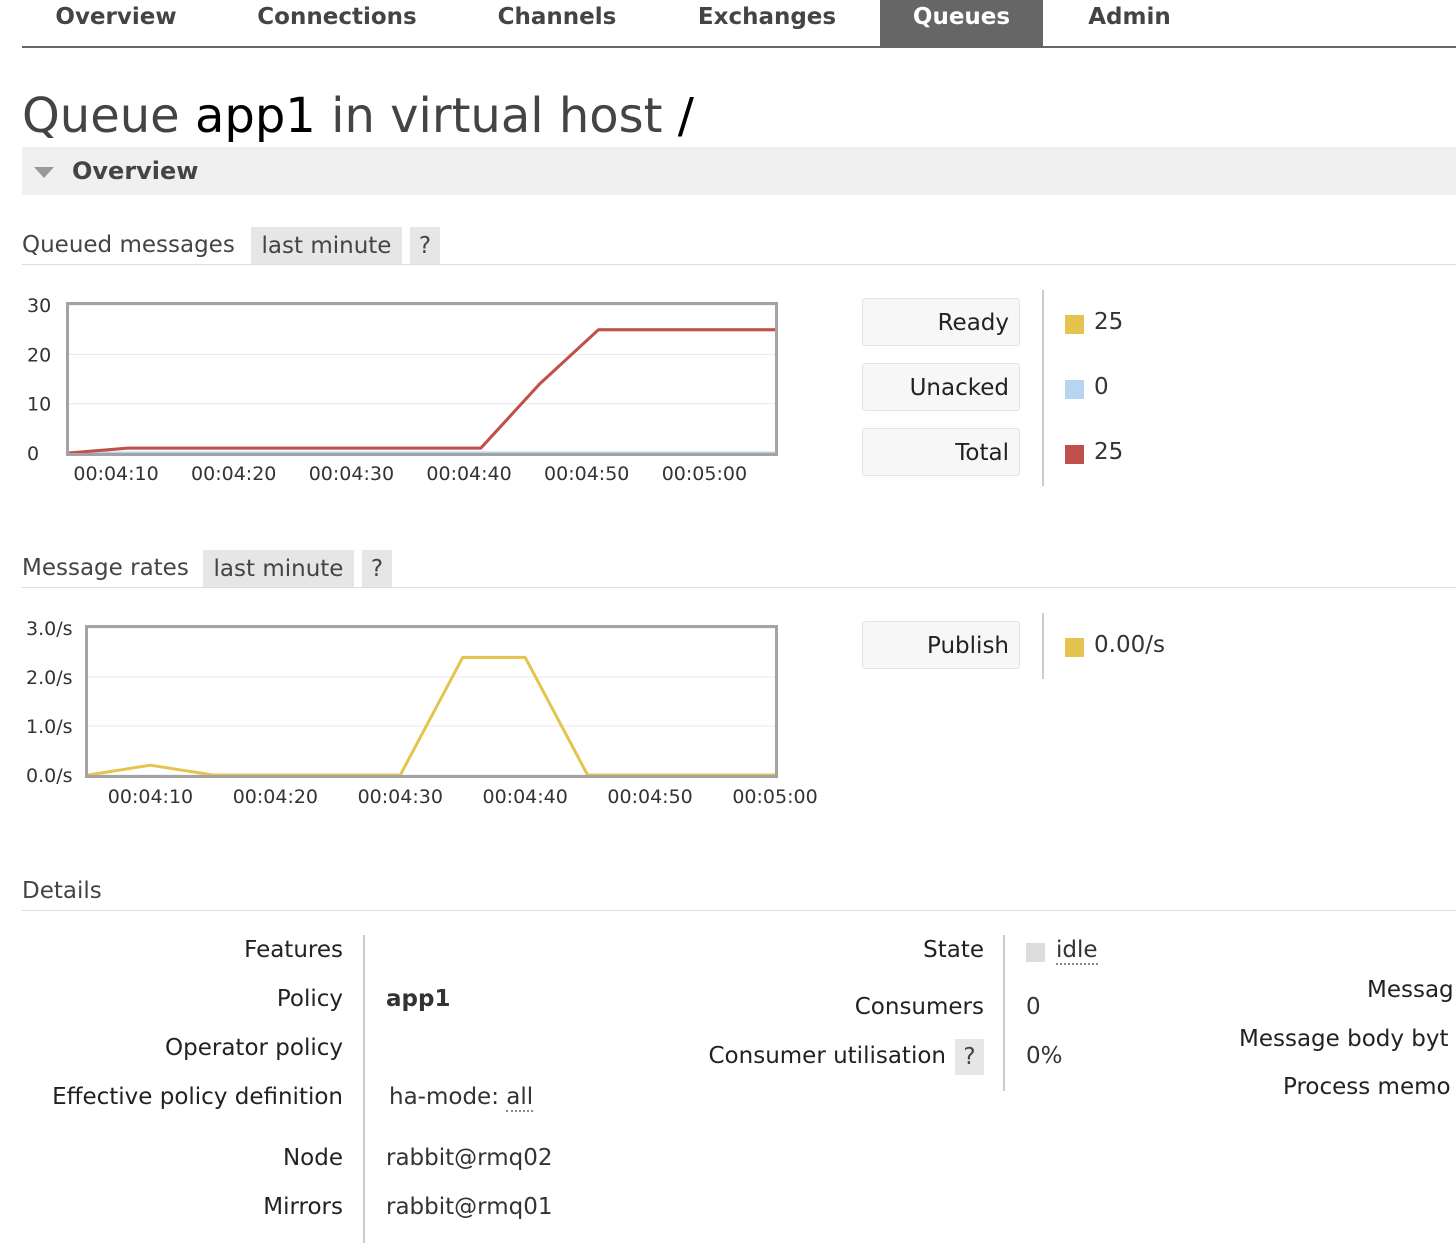  What do you see at coordinates (39, 355) in the screenshot?
I see `y-tick-label: 20` at bounding box center [39, 355].